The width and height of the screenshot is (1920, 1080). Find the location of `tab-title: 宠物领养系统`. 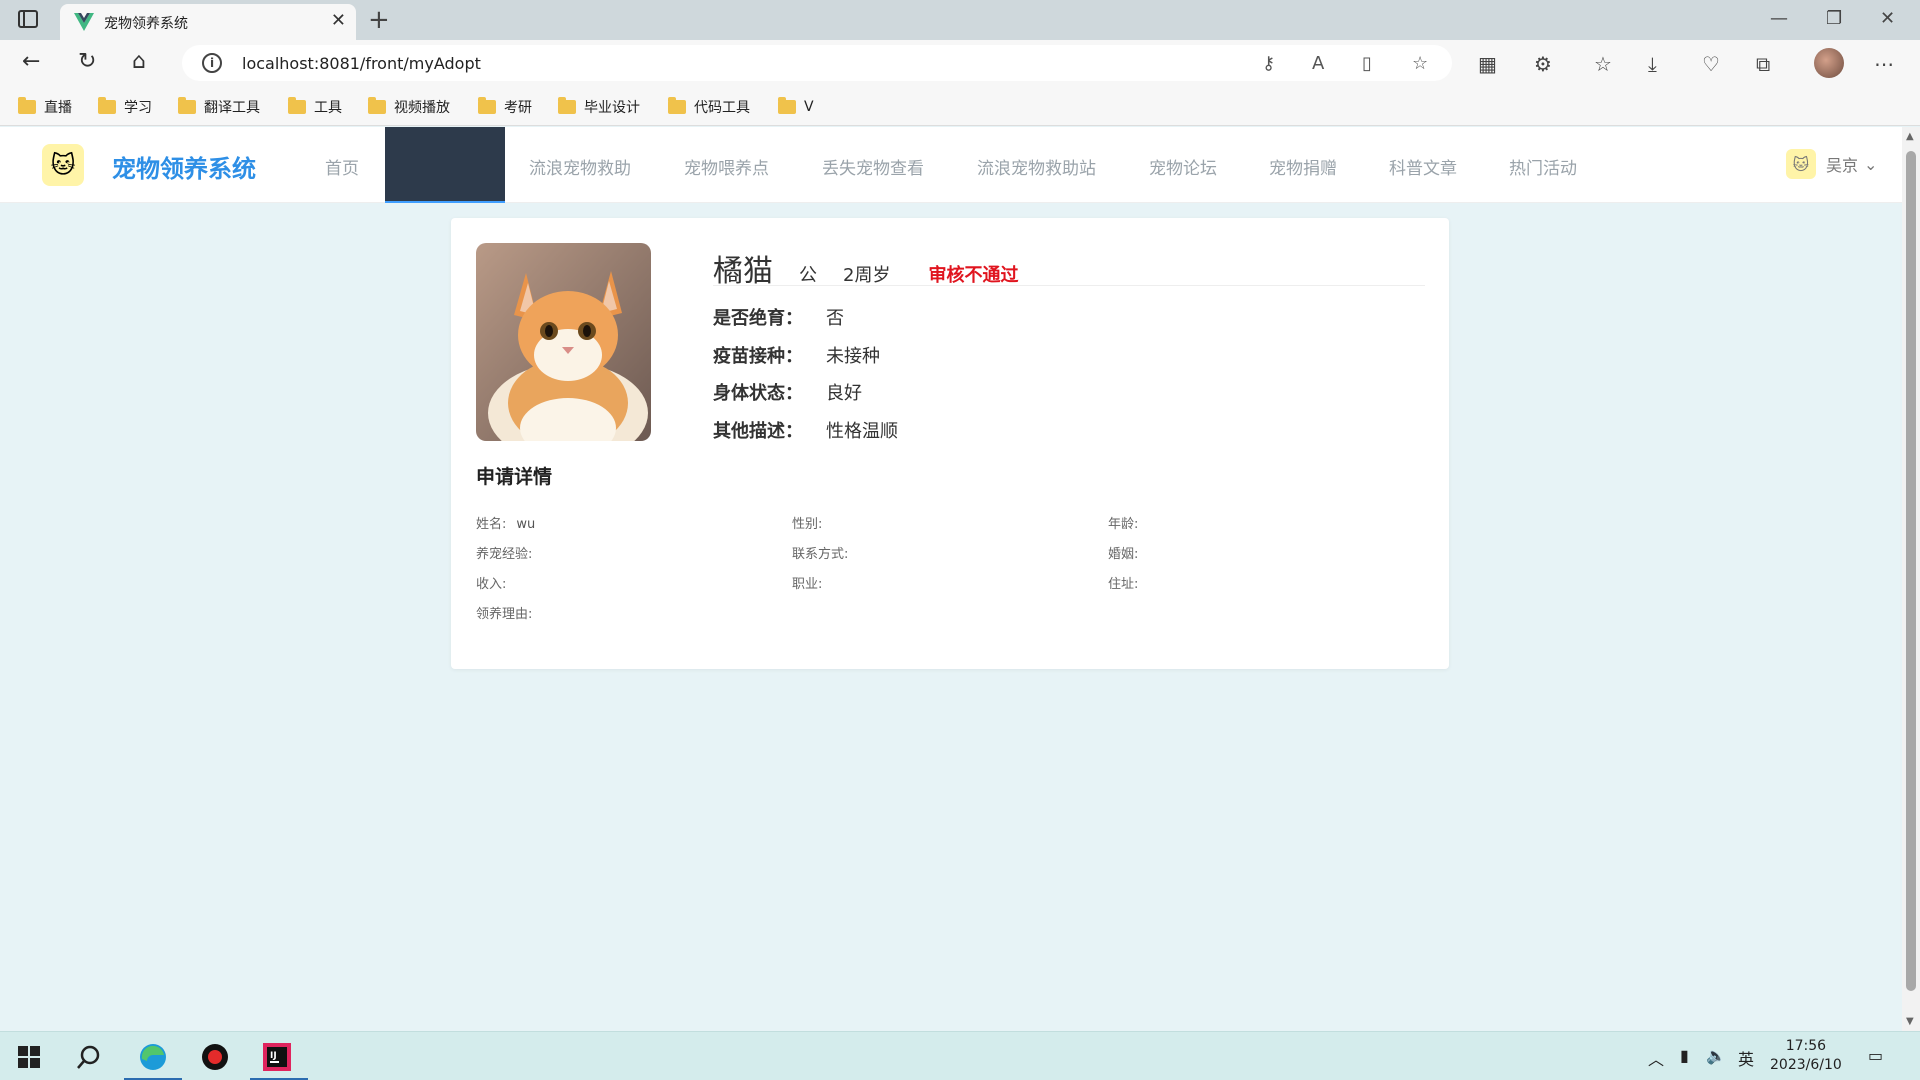

tab-title: 宠物领养系统 is located at coordinates (146, 24).